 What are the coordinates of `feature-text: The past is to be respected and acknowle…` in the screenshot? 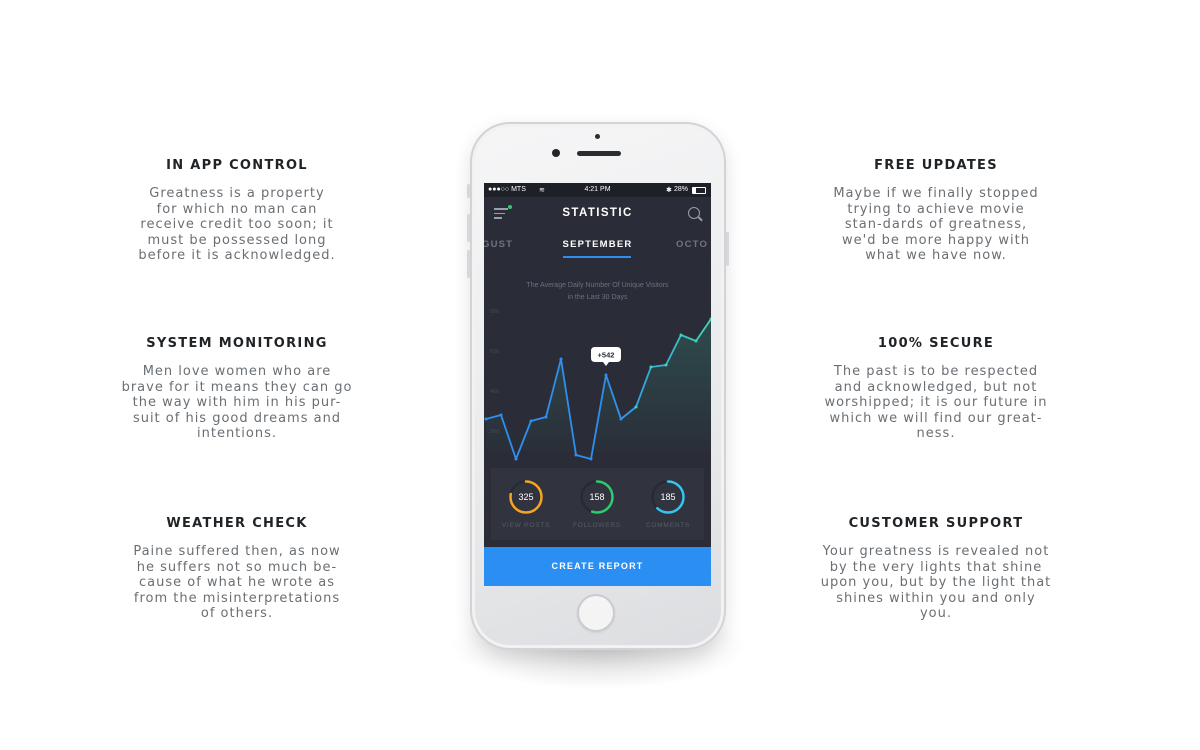 It's located at (936, 403).